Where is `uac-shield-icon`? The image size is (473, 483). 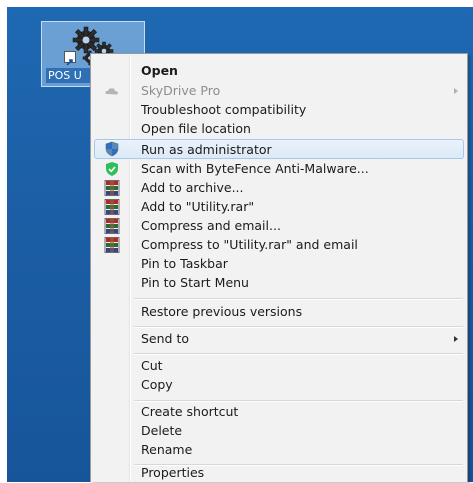 uac-shield-icon is located at coordinates (112, 149).